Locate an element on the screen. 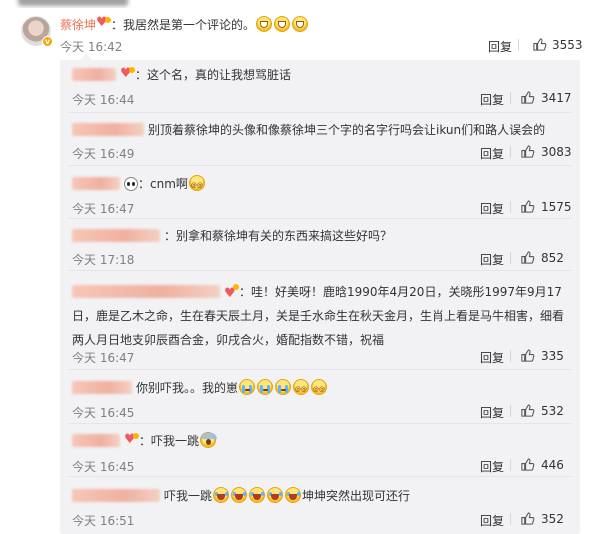  like-button: 3083 is located at coordinates (546, 151).